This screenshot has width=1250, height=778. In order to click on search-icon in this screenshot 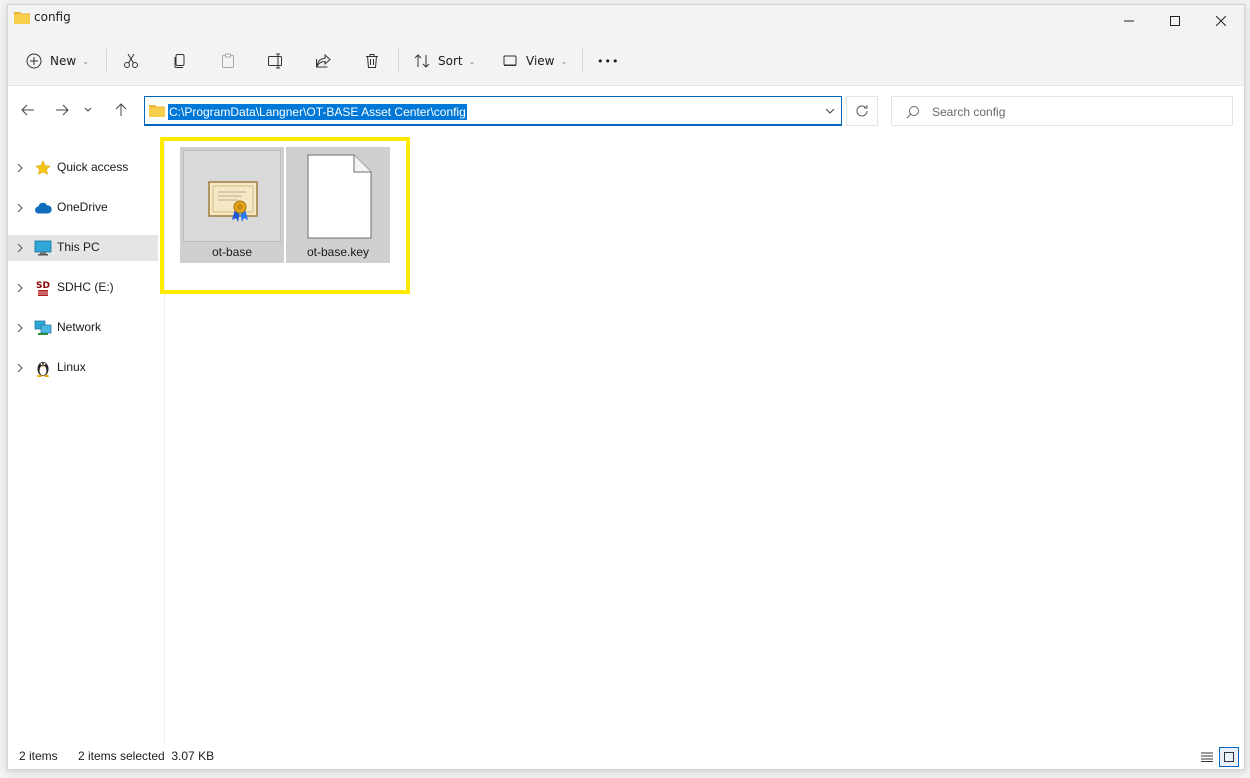, I will do `click(912, 112)`.